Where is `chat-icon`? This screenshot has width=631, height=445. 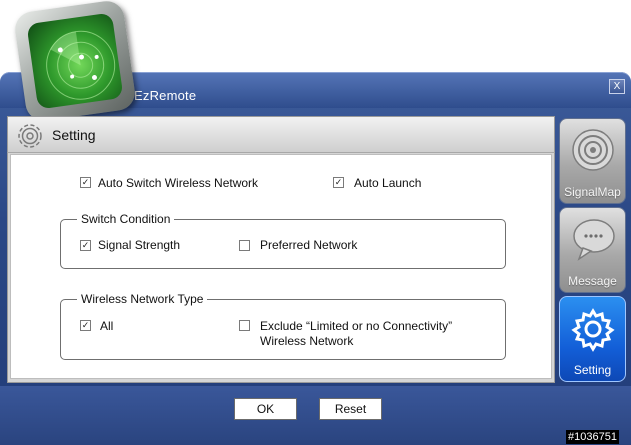 chat-icon is located at coordinates (594, 240).